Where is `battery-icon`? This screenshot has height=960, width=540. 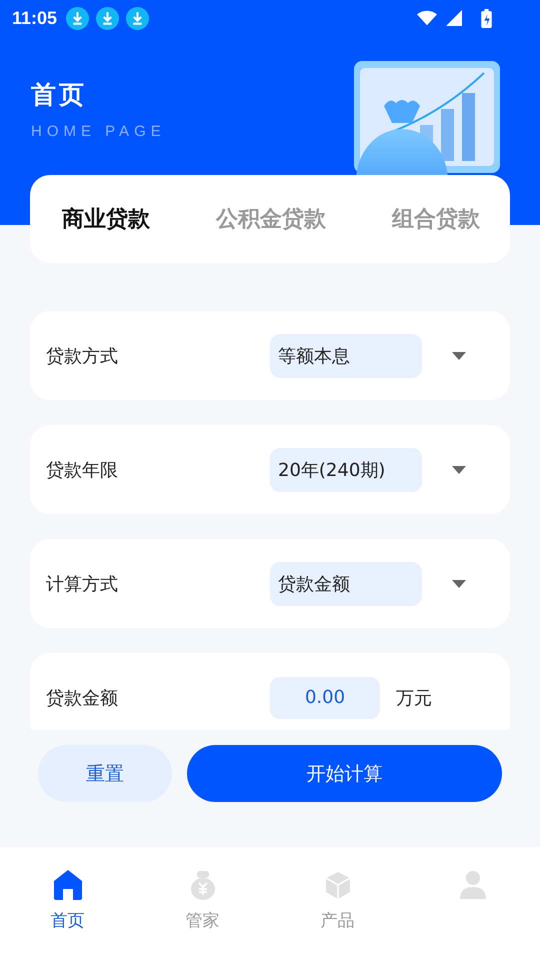 battery-icon is located at coordinates (486, 18).